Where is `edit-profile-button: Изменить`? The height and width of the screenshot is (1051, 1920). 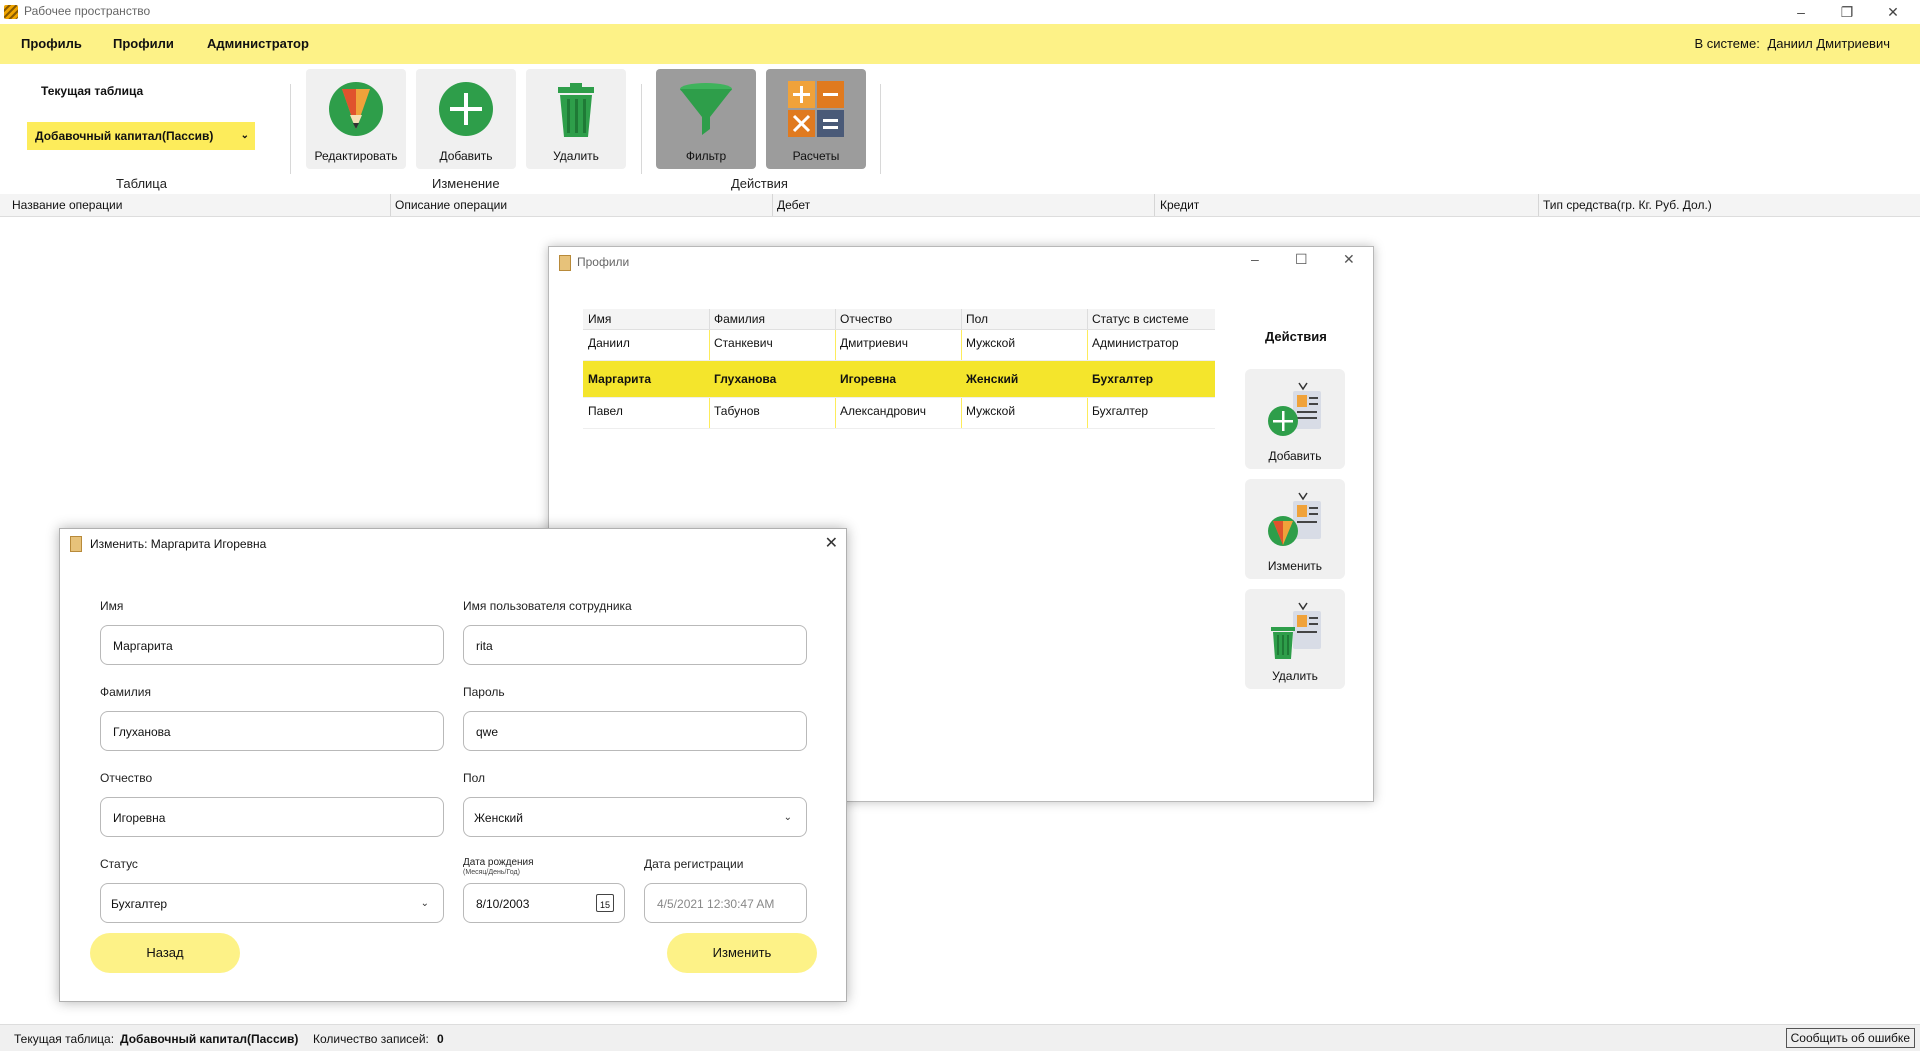 edit-profile-button: Изменить is located at coordinates (1295, 529).